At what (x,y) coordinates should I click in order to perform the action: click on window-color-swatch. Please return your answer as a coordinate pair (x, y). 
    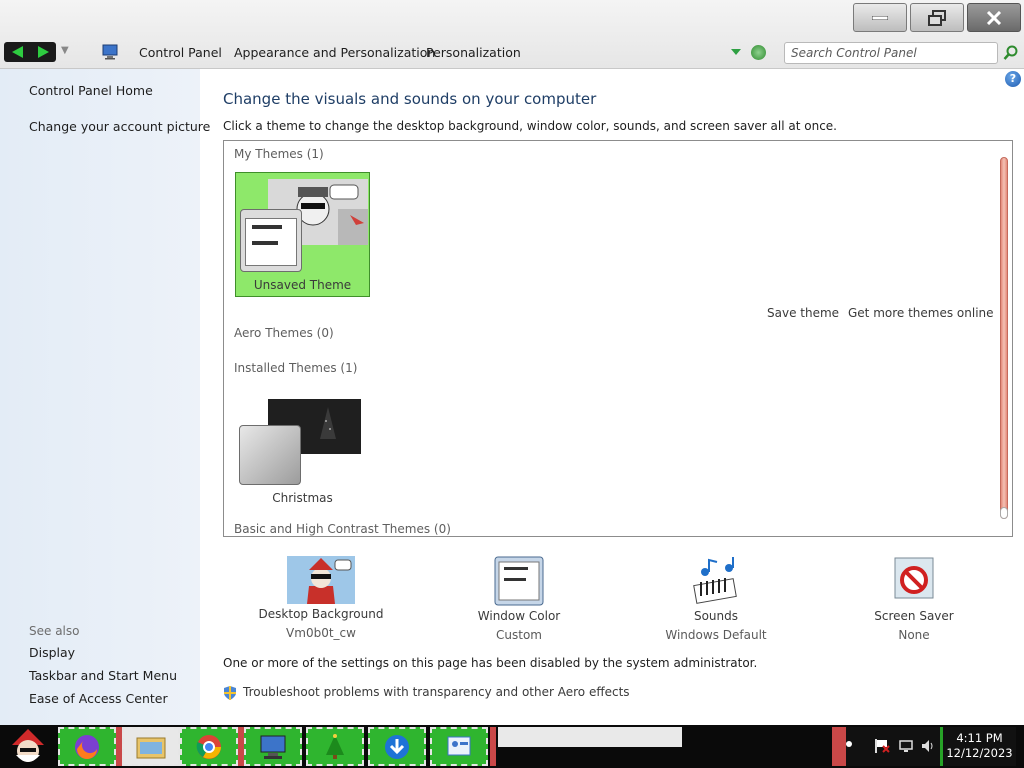
    Looking at the image, I should click on (271, 240).